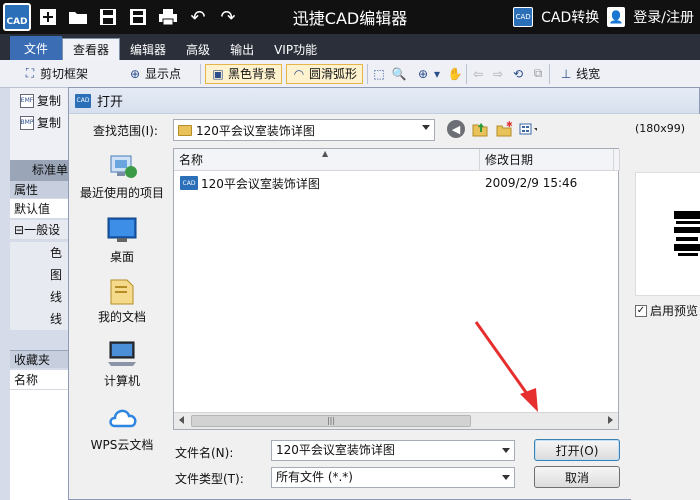  What do you see at coordinates (641, 310) in the screenshot?
I see `checkmark-icon: ✓` at bounding box center [641, 310].